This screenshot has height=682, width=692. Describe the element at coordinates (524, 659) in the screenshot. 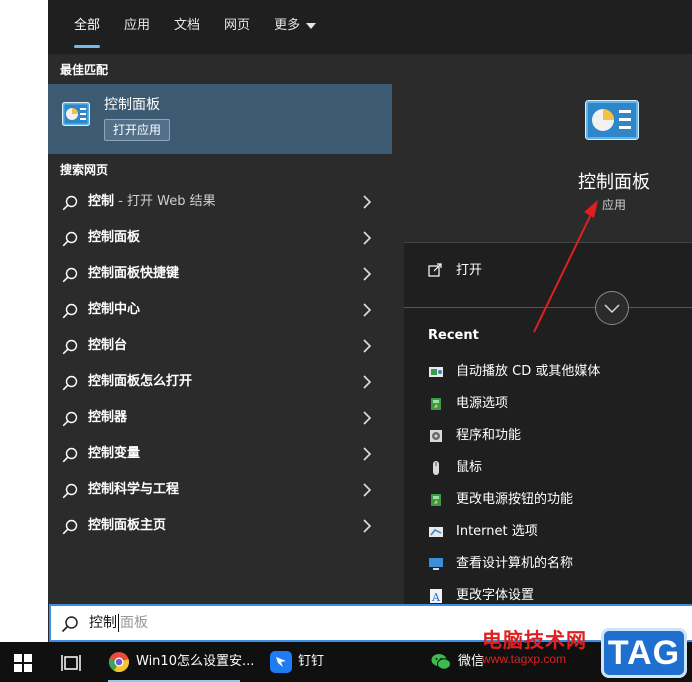

I see `watermark-url: www.tagxp.com` at that location.